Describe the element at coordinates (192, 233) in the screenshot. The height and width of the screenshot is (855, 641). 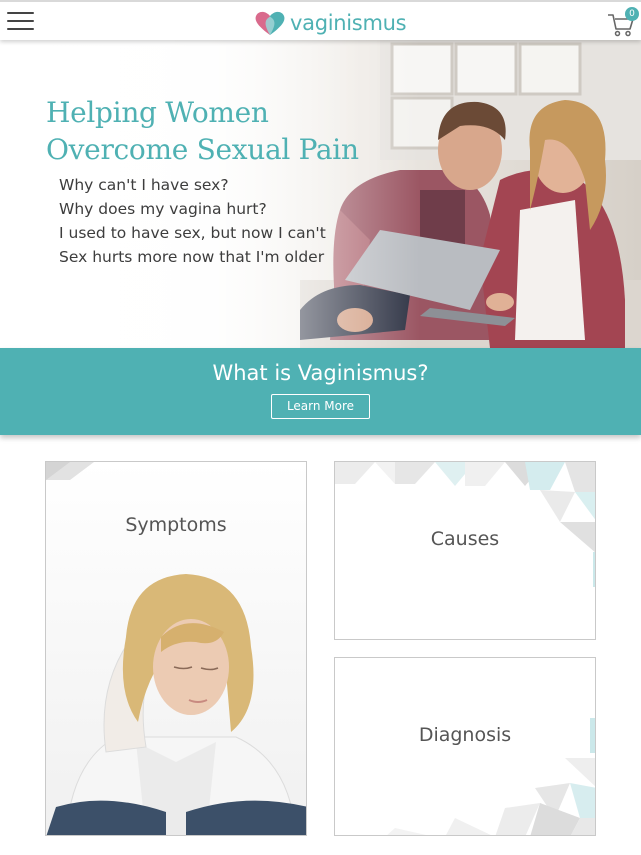
I see `hero-question: I used to have sex, but now I can't` at that location.